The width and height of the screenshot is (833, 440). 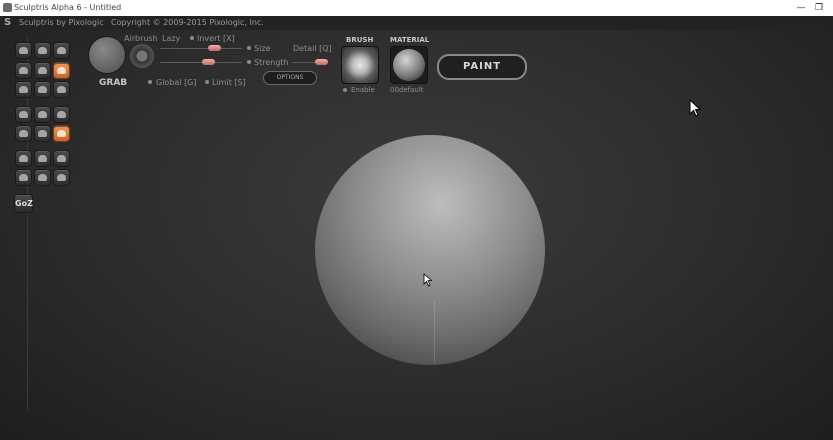 I want to click on airbrush-toggle: Airbrush, so click(x=141, y=38).